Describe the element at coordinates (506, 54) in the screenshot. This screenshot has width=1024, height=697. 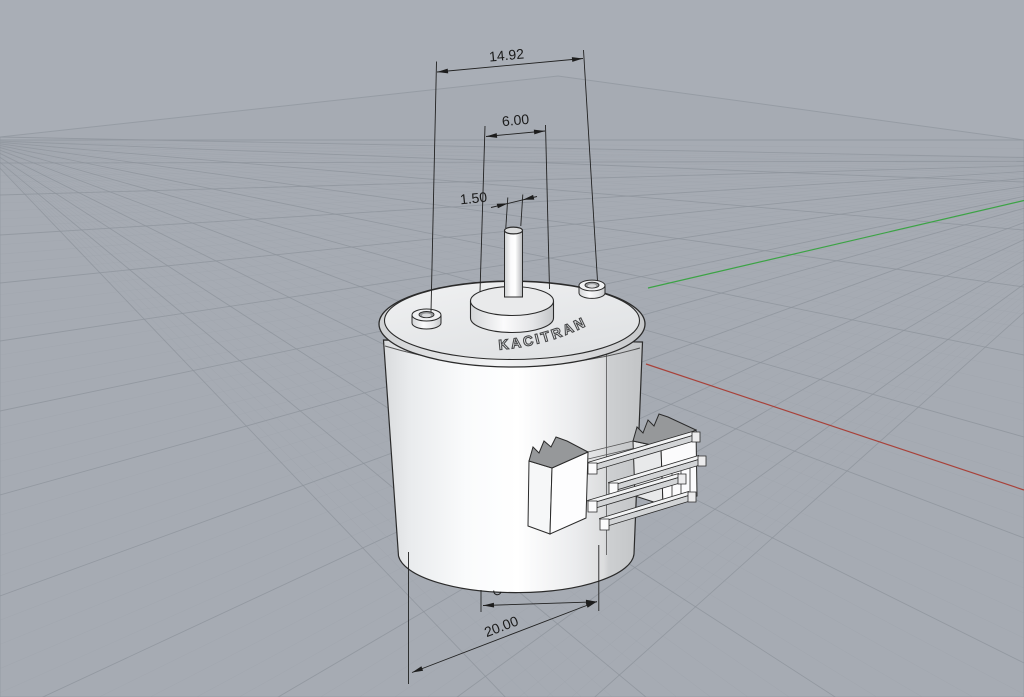
I see `dim-value-mount-span: 14.92` at that location.